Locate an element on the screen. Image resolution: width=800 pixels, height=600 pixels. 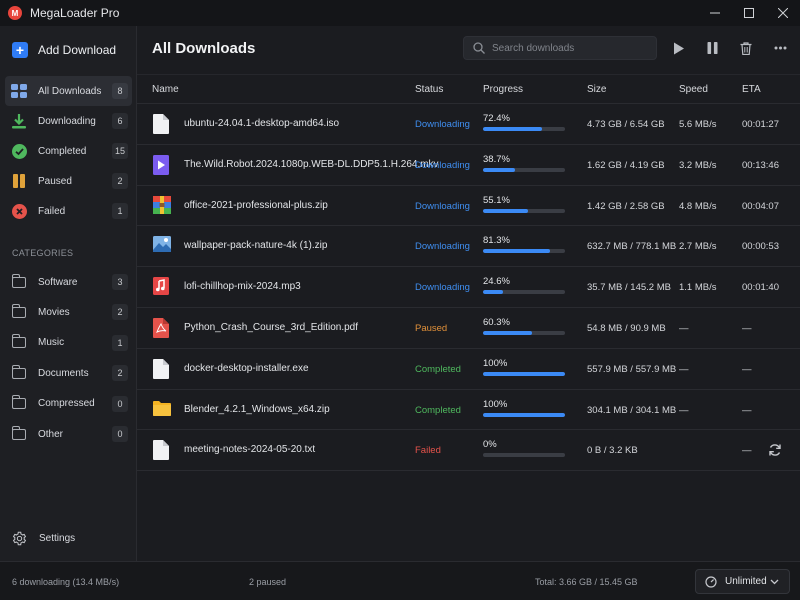
file-name: wallpaper-pack-nature-4k (1).zip is located at coordinates (256, 246).